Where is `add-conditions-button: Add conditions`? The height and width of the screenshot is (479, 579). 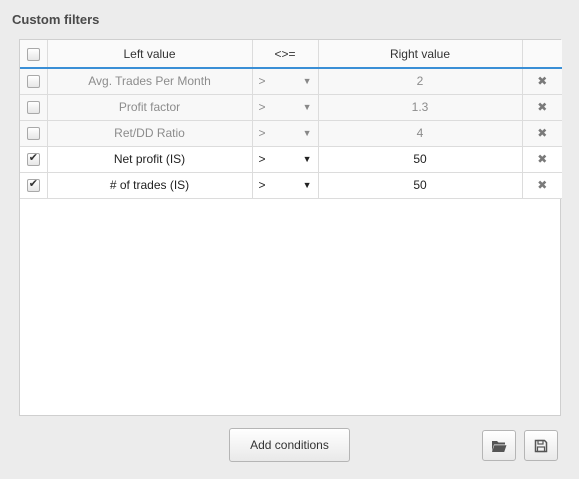 add-conditions-button: Add conditions is located at coordinates (289, 445).